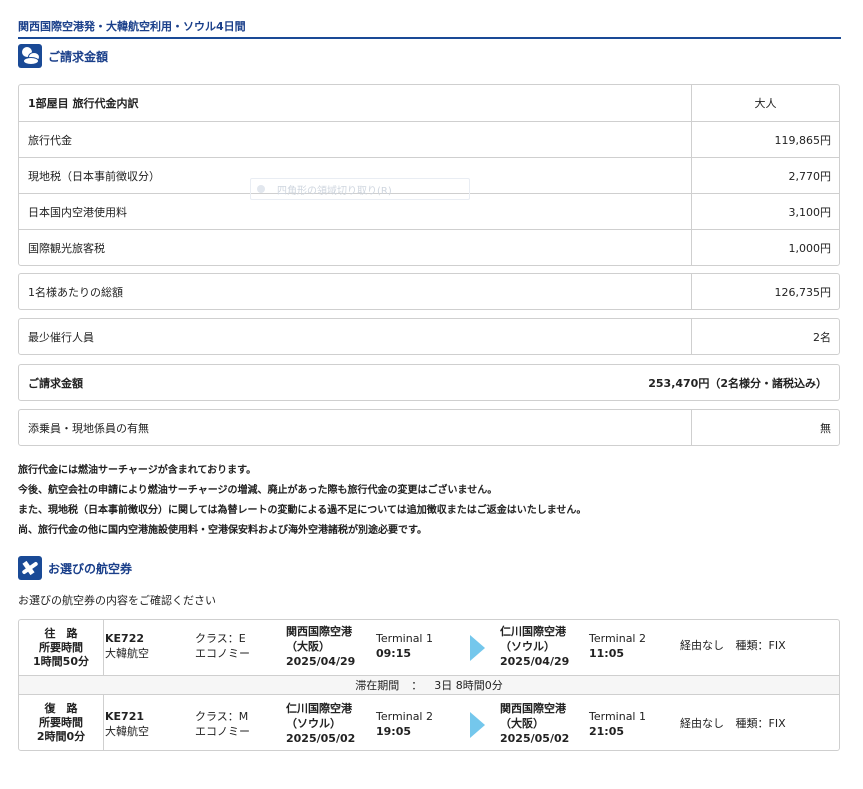  Describe the element at coordinates (355, 139) in the screenshot. I see `row-label: 旅行代金` at that location.